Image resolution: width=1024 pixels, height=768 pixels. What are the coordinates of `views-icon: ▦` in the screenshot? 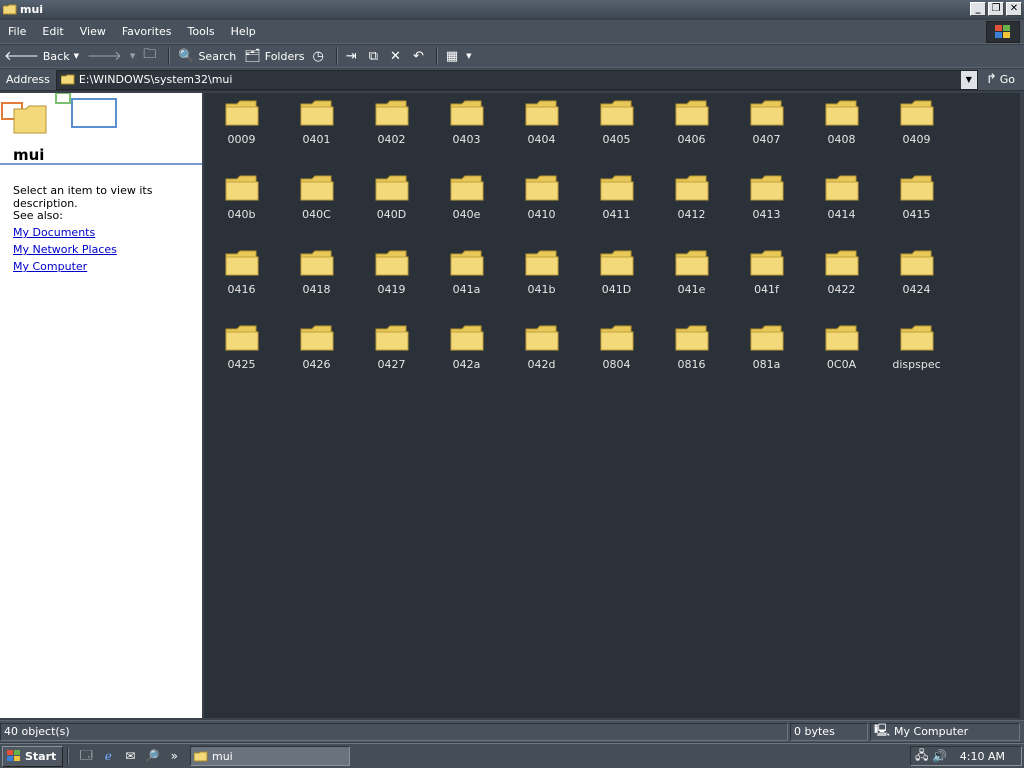 It's located at (452, 56).